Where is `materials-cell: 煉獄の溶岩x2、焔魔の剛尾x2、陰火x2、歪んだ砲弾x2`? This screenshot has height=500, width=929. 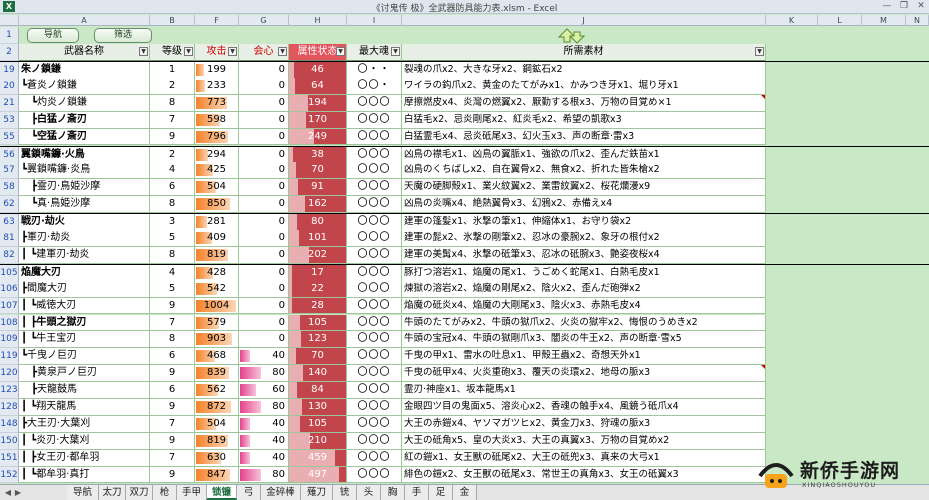 materials-cell: 煉獄の溶岩x2、焔魔の剛尾x2、陰火x2、歪んだ砲弾x2 is located at coordinates (584, 289).